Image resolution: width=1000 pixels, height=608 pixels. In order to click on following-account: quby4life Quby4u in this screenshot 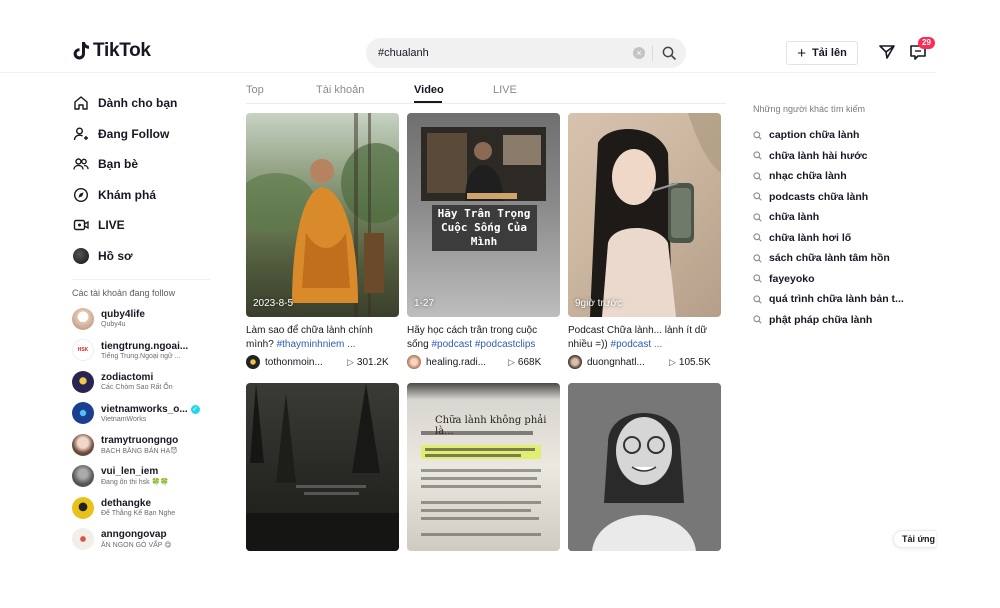, I will do `click(142, 319)`.